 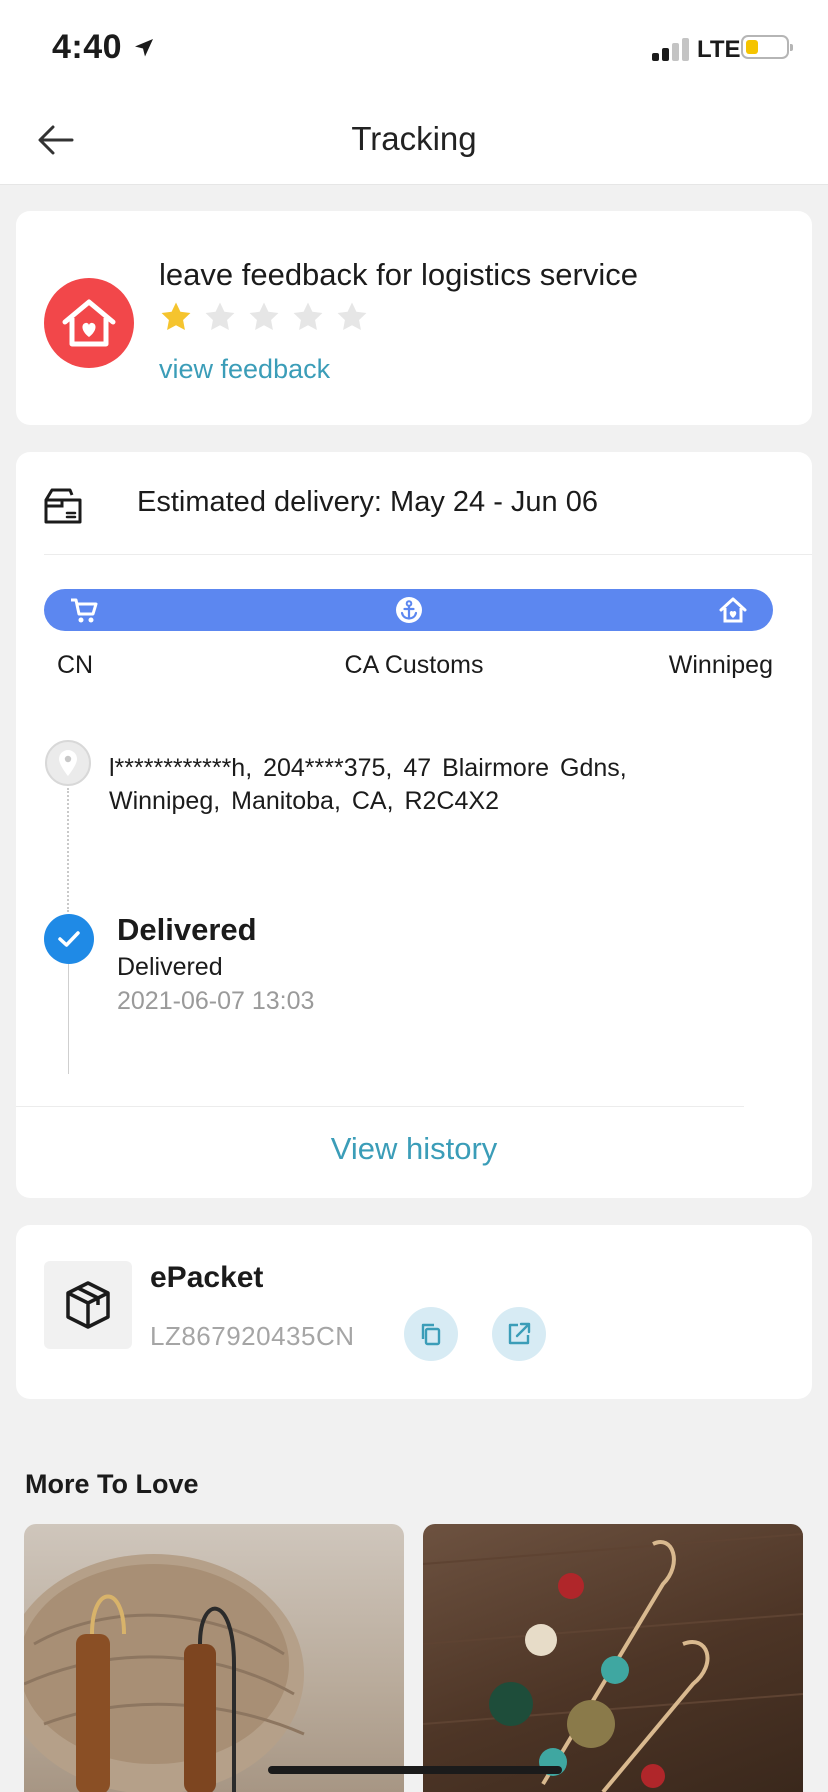 I want to click on signal-icon, so click(x=672, y=49).